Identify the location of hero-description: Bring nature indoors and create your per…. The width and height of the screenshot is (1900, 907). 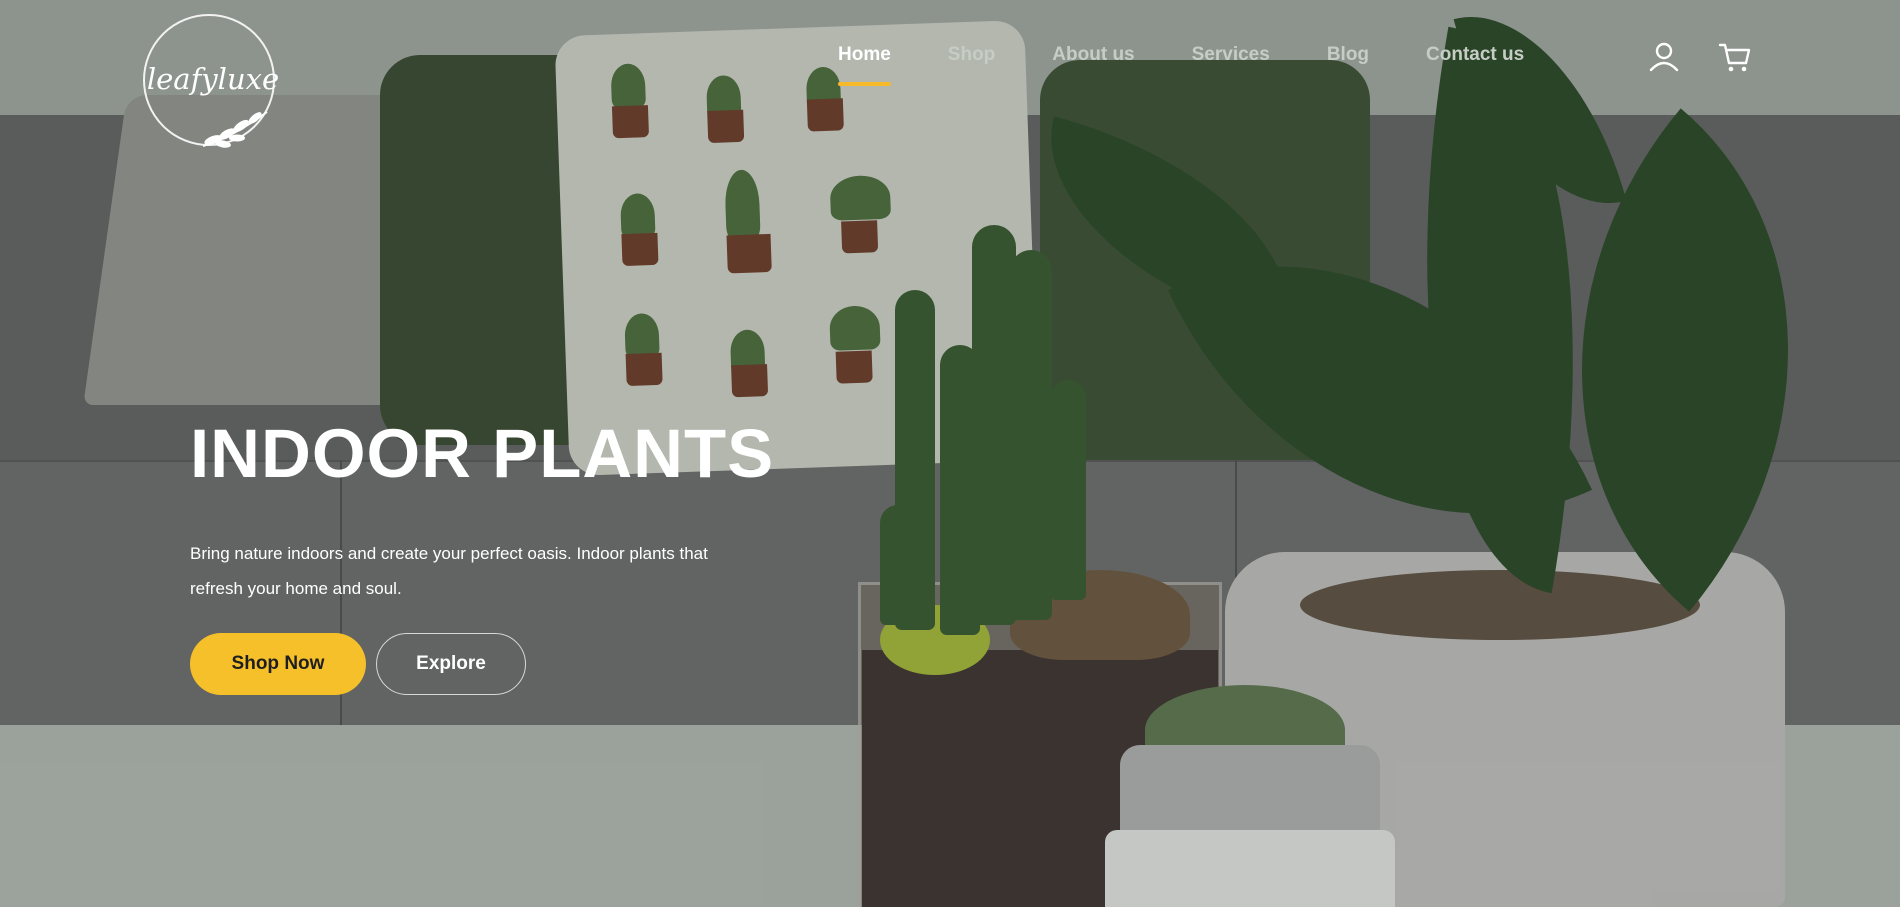
(449, 571).